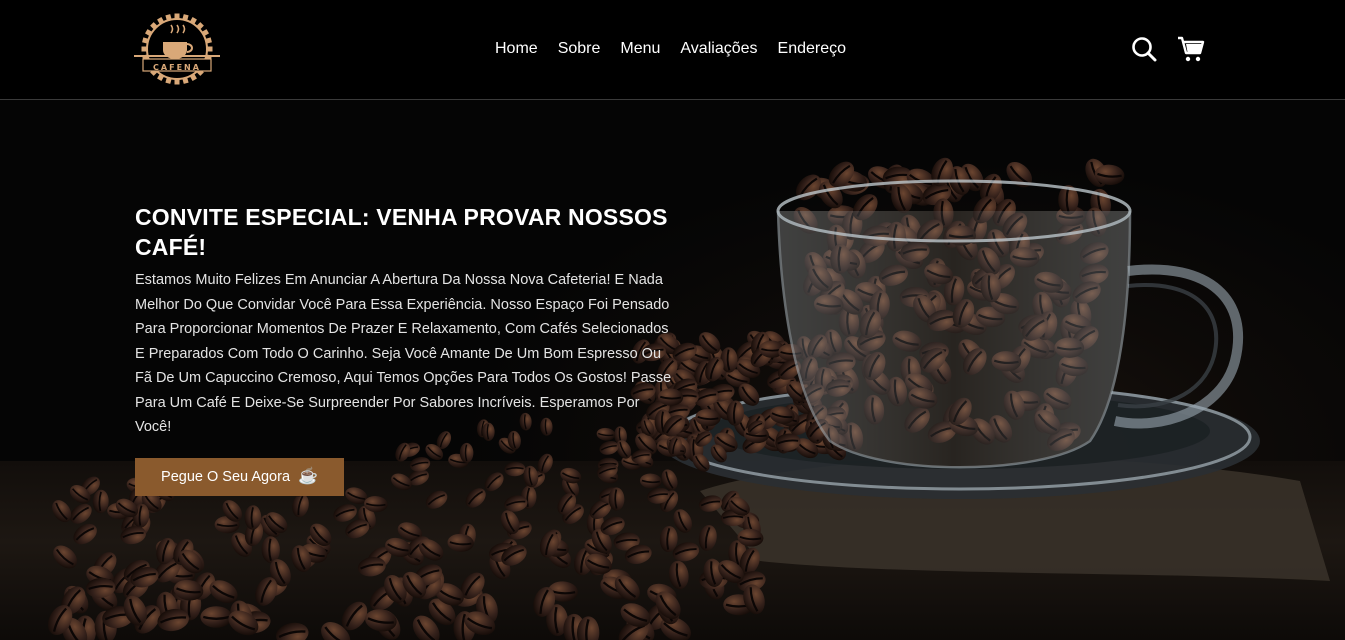 This screenshot has width=1345, height=640. I want to click on cta-button: Pegue O Seu Agora ☕, so click(239, 476).